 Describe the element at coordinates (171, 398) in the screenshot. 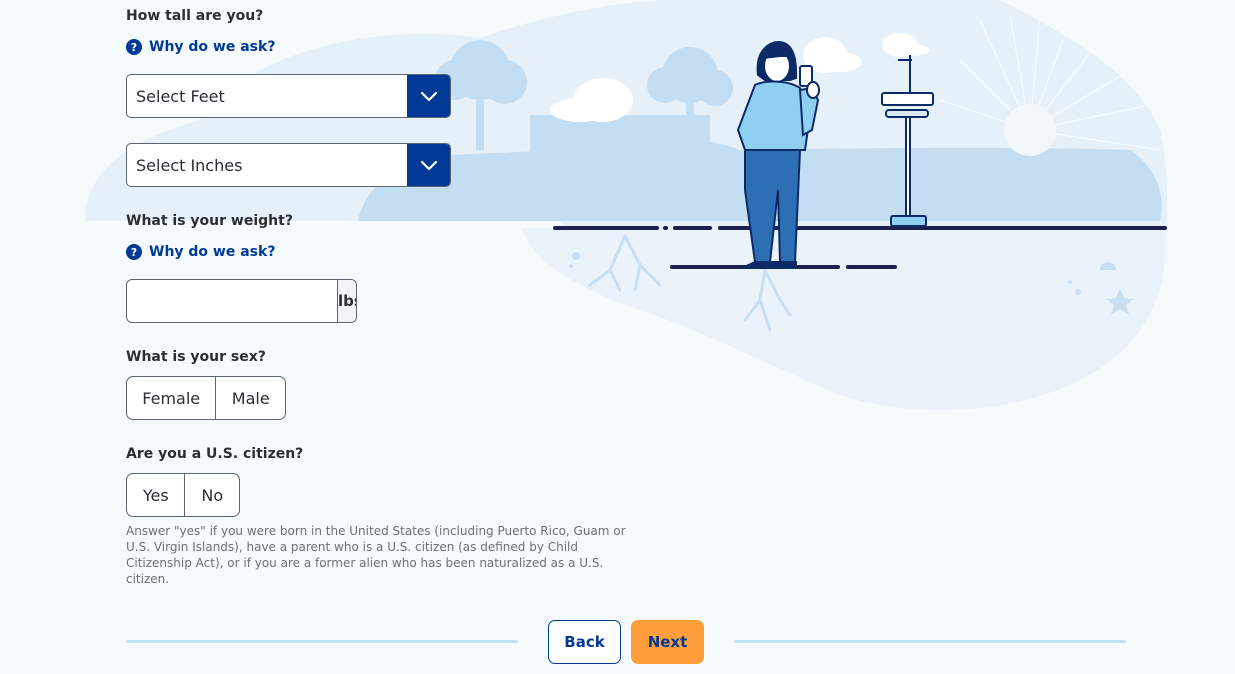

I see `sex-option-female: Female` at that location.